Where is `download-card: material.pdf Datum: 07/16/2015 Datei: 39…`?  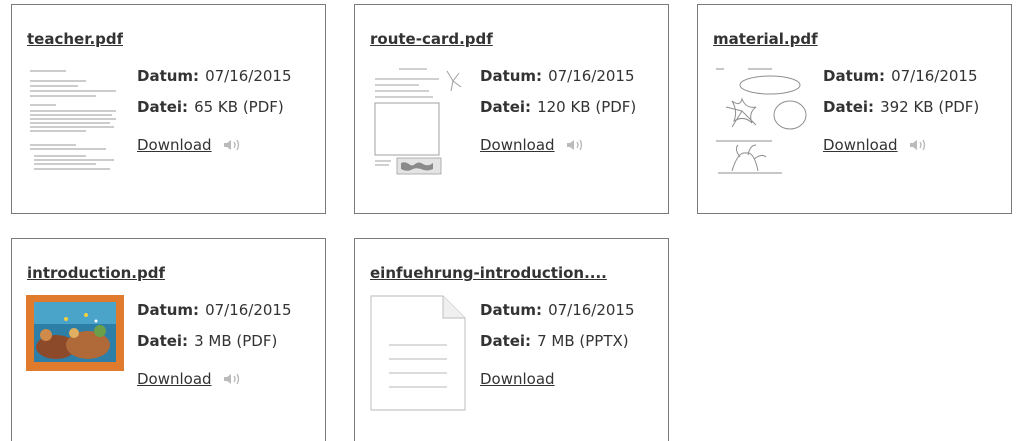 download-card: material.pdf Datum: 07/16/2015 Datei: 39… is located at coordinates (854, 109).